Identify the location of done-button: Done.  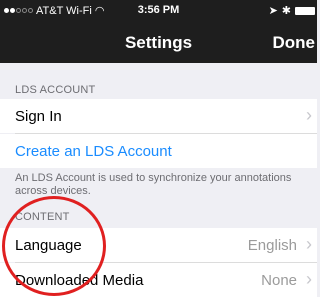
(294, 43).